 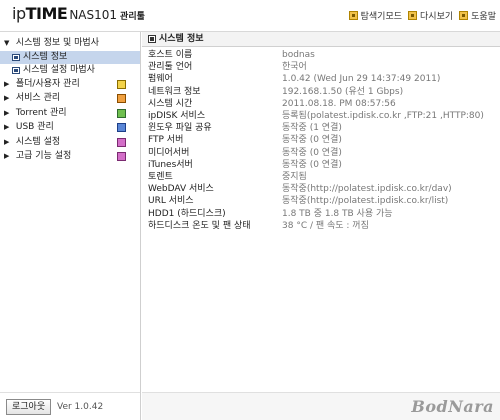 I want to click on info-key: 하드디스크 온도 및 팬 상태, so click(x=199, y=225).